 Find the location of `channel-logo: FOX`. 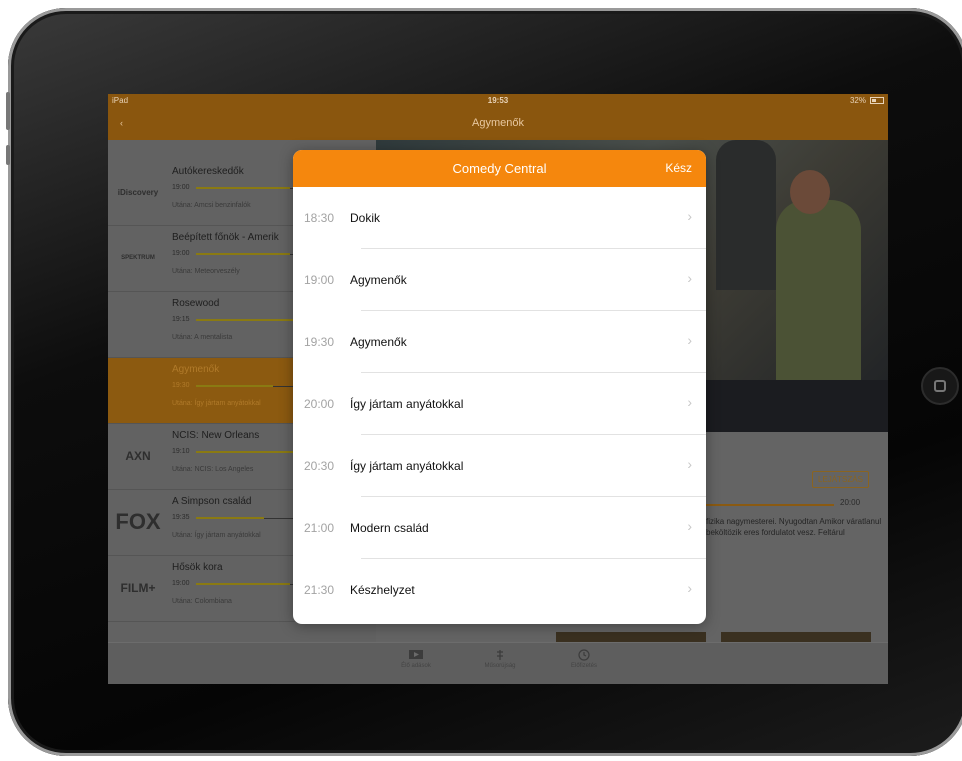

channel-logo: FOX is located at coordinates (138, 521).